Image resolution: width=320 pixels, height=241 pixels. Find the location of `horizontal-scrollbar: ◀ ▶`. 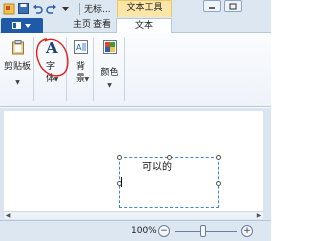

horizontal-scrollbar: ◀ ▶ is located at coordinates (133, 215).